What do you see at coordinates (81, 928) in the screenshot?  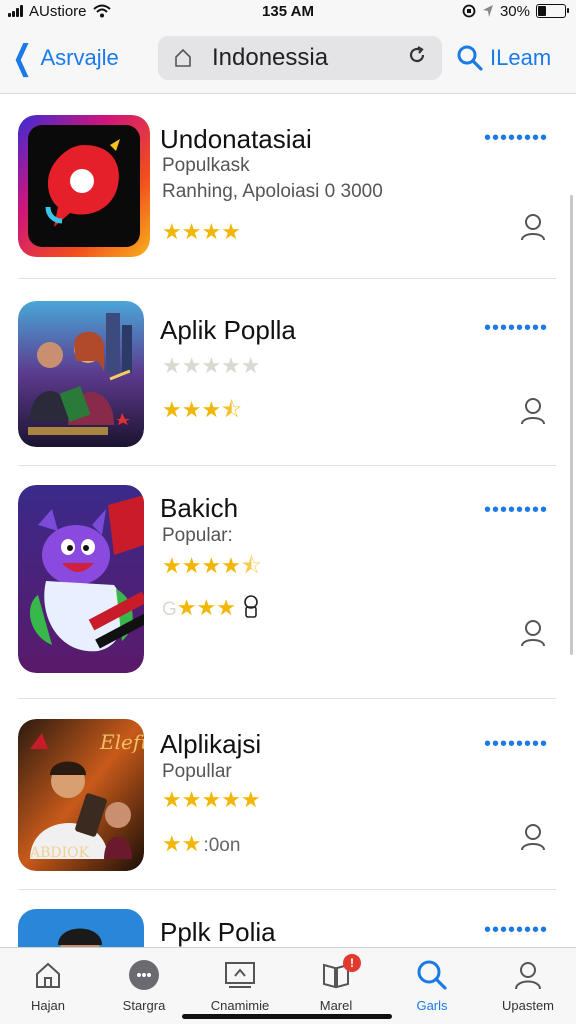 I see `profile-app-icon` at bounding box center [81, 928].